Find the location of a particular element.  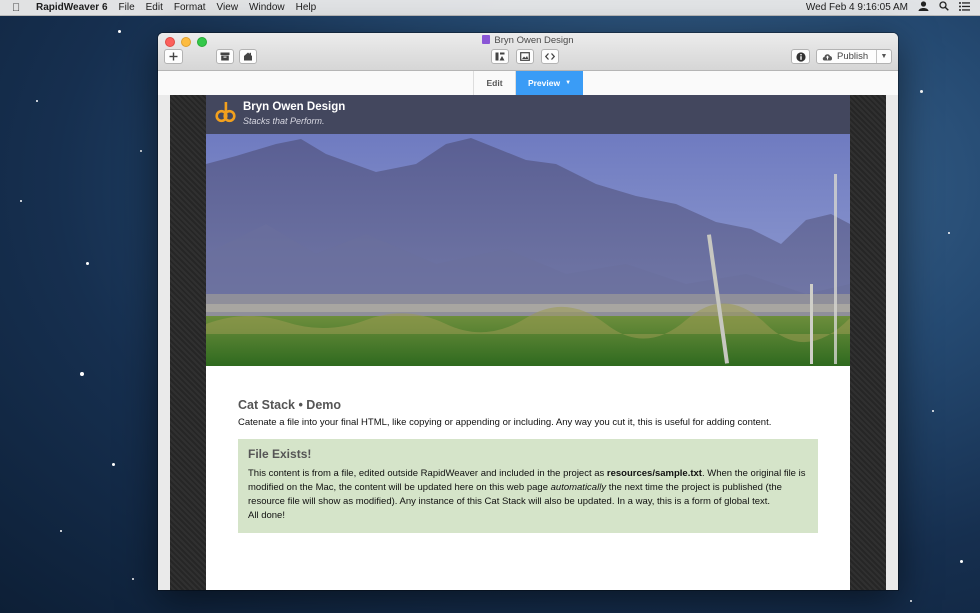

code-brackets-icon is located at coordinates (550, 56).